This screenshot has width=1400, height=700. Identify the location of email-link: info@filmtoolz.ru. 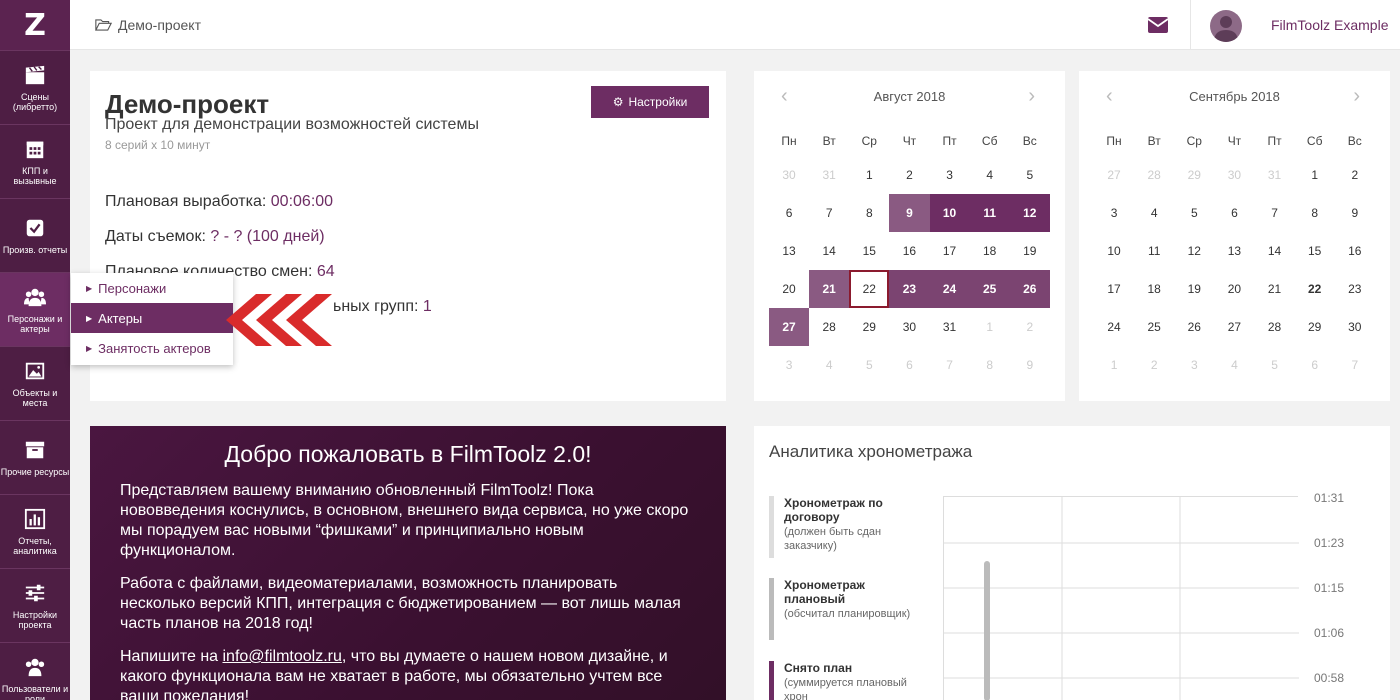
(282, 656).